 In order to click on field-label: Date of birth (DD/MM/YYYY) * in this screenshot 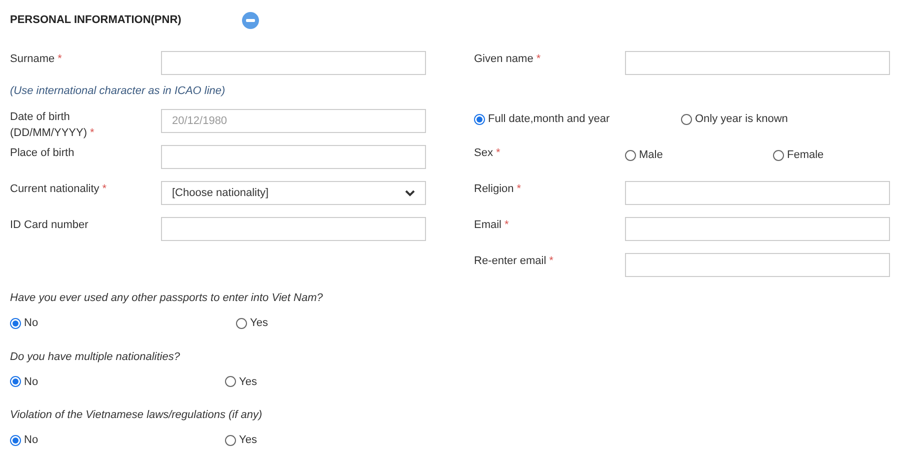, I will do `click(53, 125)`.